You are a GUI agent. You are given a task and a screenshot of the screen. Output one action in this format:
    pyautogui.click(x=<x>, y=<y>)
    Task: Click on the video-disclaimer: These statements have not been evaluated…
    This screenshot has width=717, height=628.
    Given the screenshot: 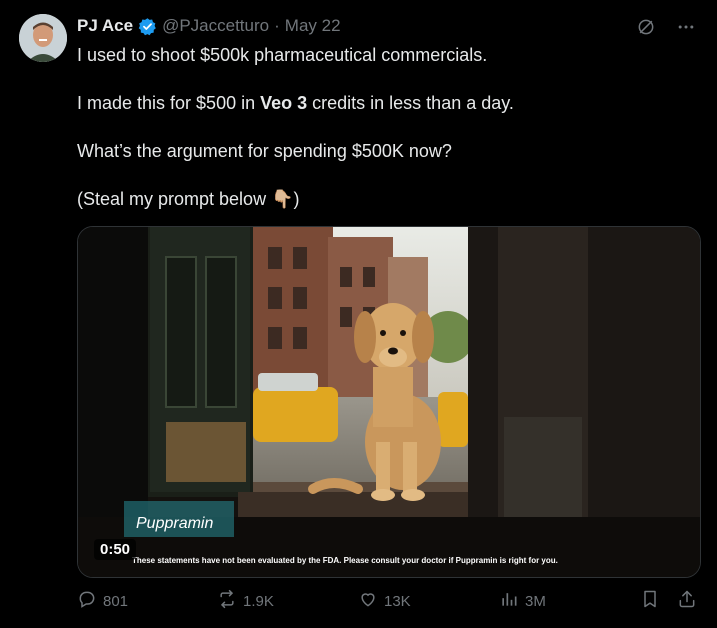 What is the action you would take?
    pyautogui.click(x=345, y=560)
    